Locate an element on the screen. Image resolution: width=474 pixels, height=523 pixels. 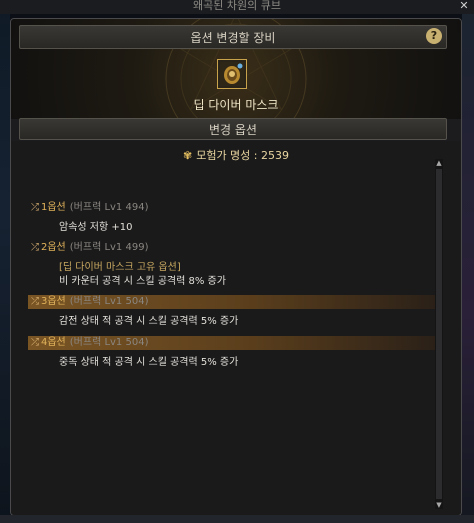
option-number: 2옵션 is located at coordinates (53, 247).